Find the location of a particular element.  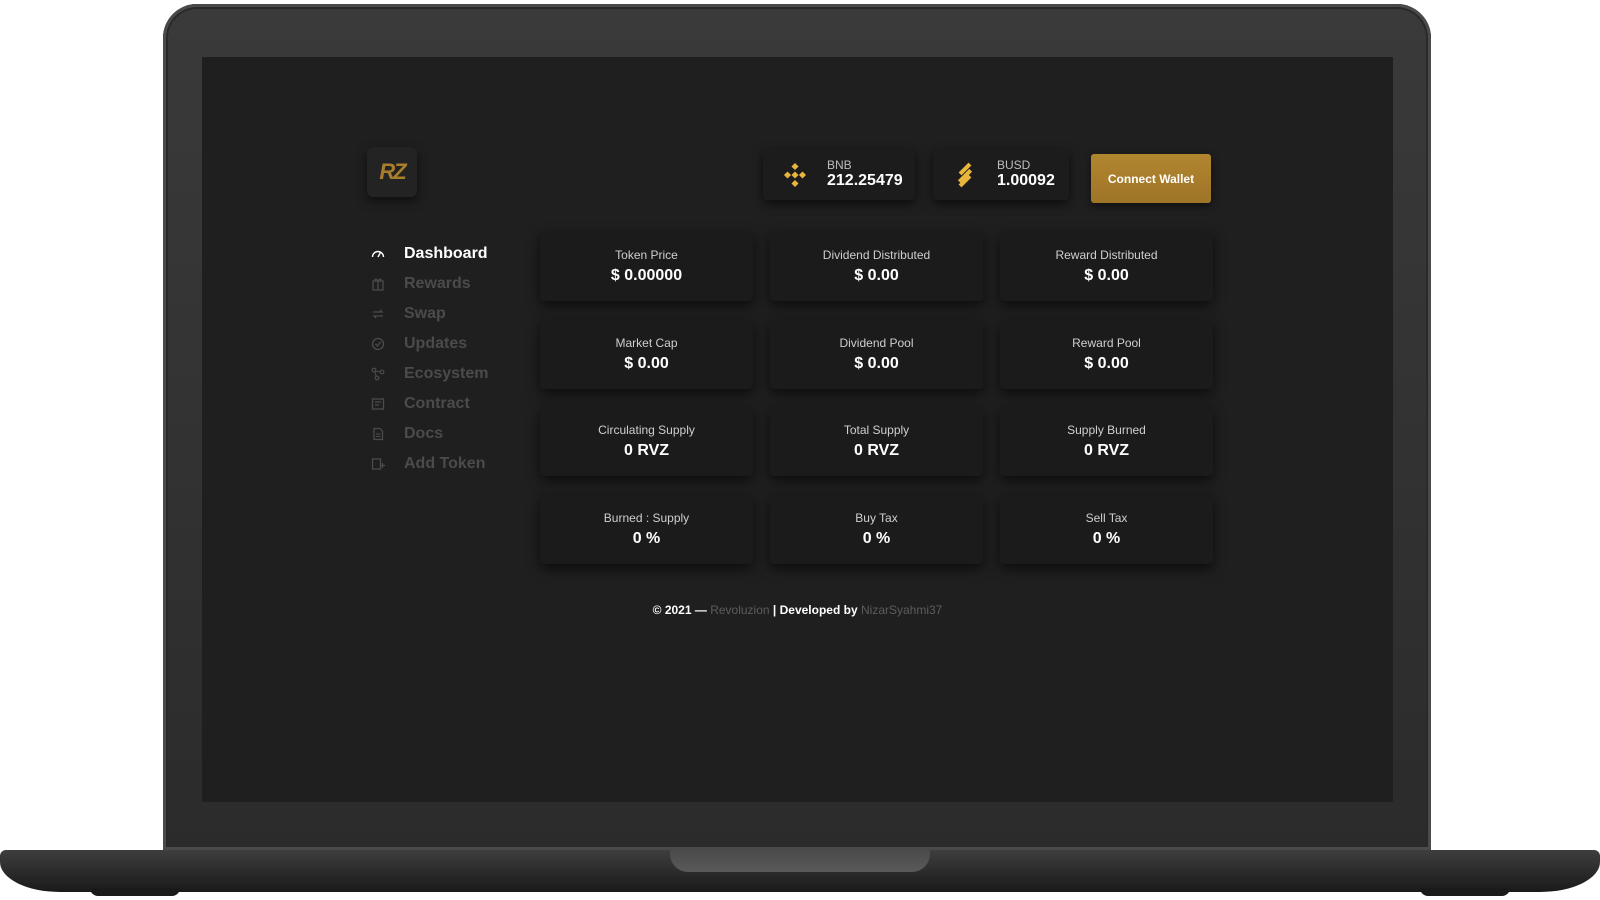

sidebar-item-dashboard: Dashboard is located at coordinates (429, 254).